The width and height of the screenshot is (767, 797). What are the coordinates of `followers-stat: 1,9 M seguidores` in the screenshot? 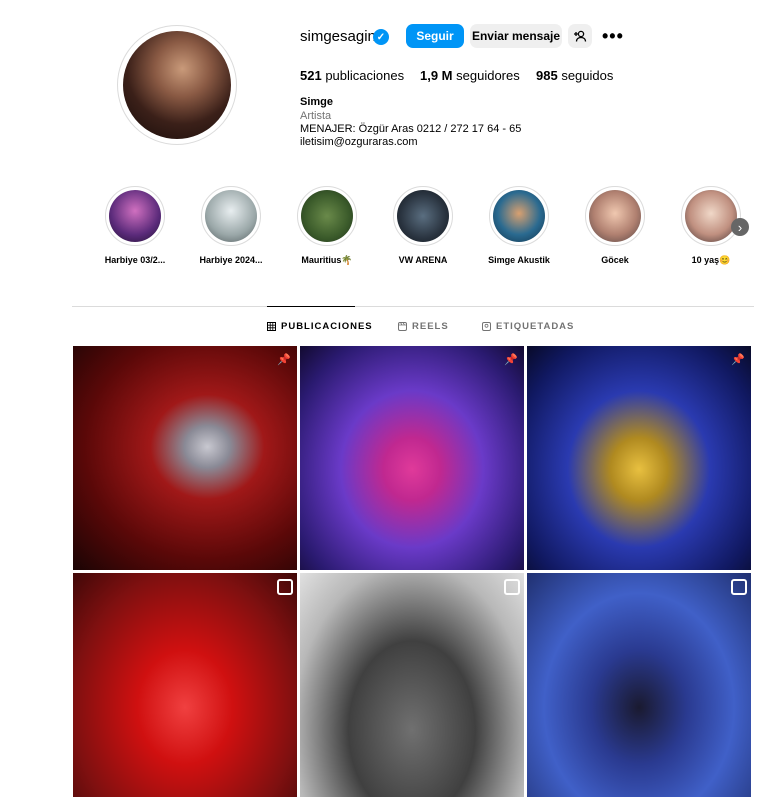 It's located at (470, 75).